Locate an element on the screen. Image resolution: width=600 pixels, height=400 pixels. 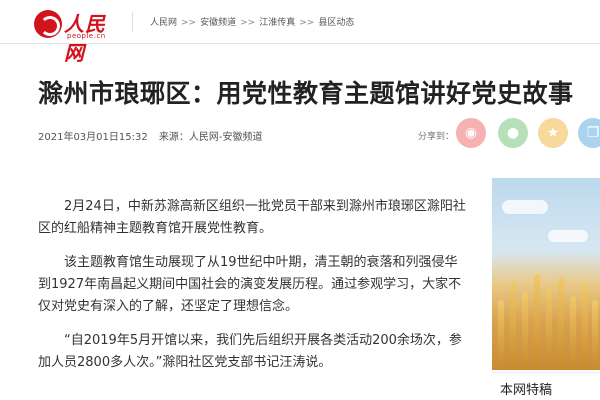
people-logo: 人民网 people.cn is located at coordinates (74, 36).